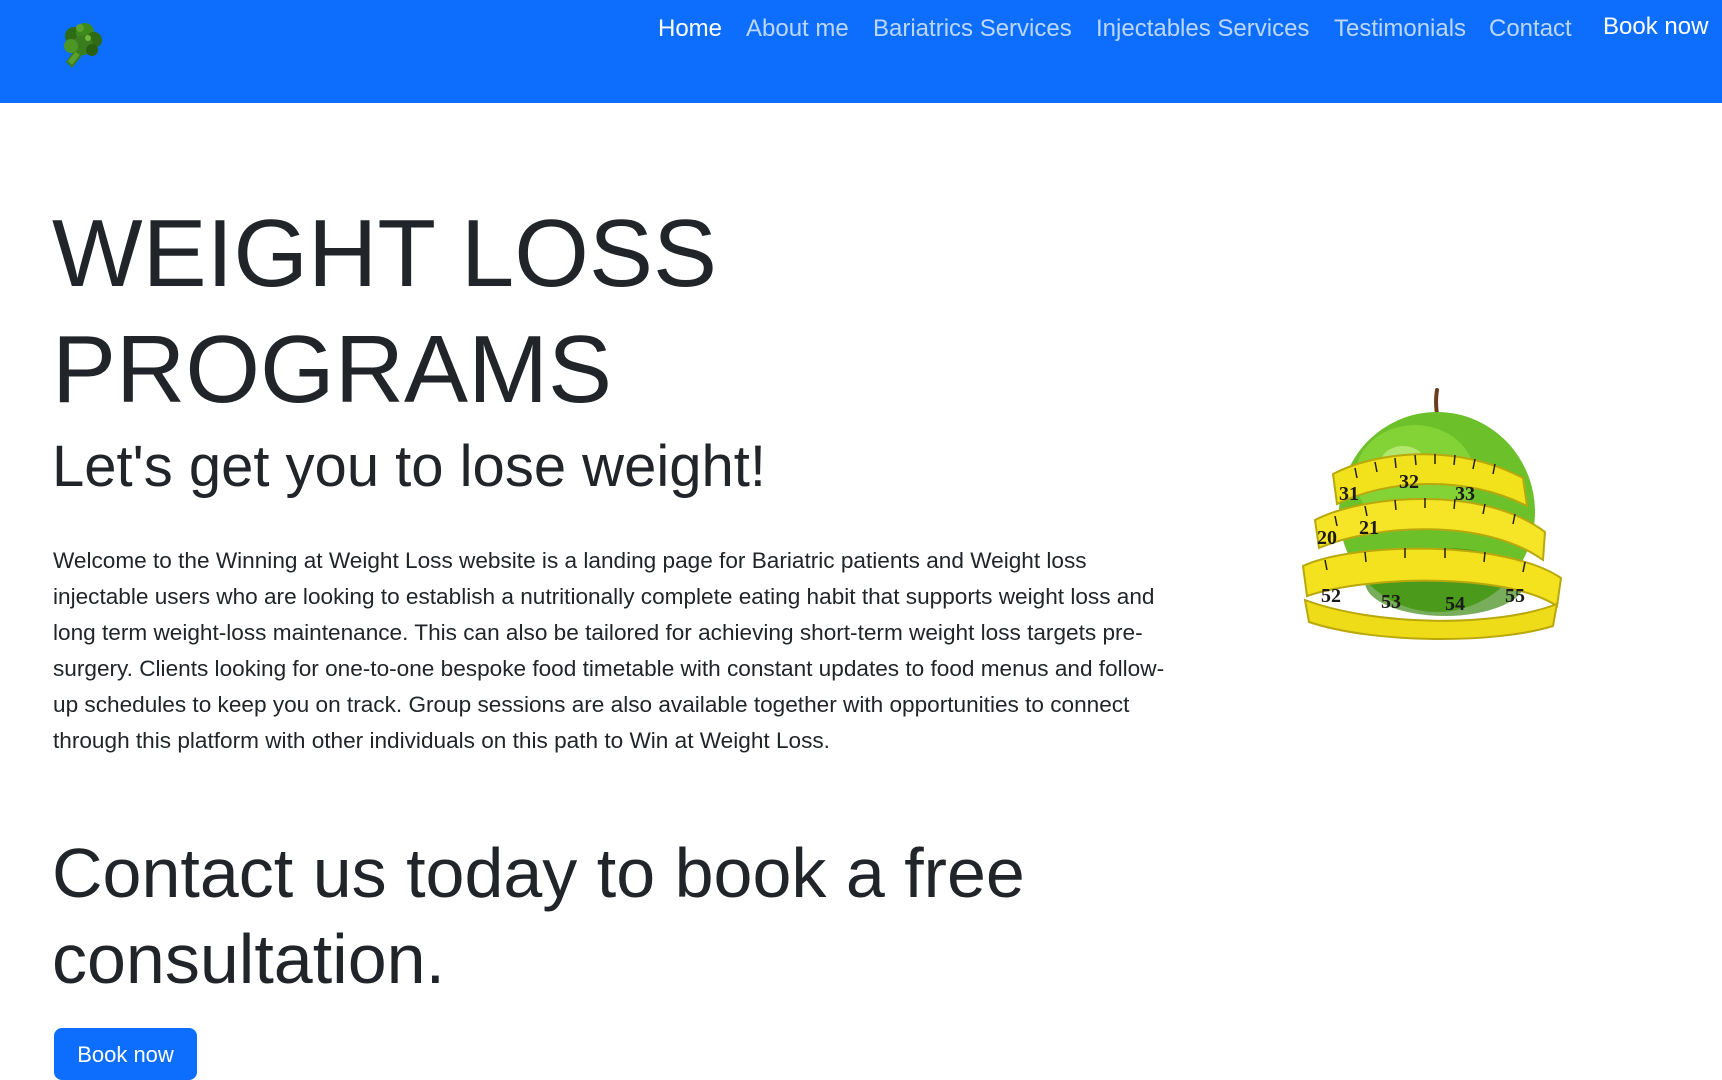 The image size is (1722, 1080). I want to click on nav-contact: Contact, so click(1530, 29).